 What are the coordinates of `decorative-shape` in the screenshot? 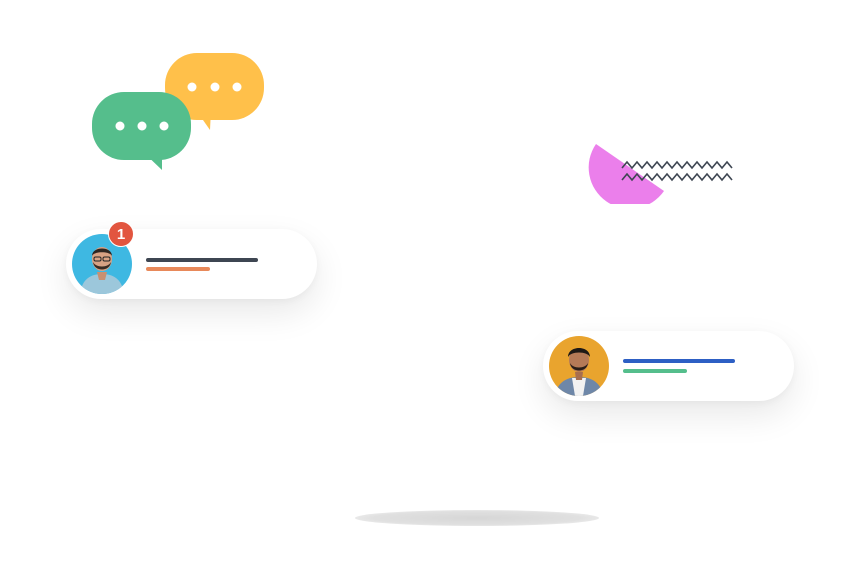 It's located at (664, 173).